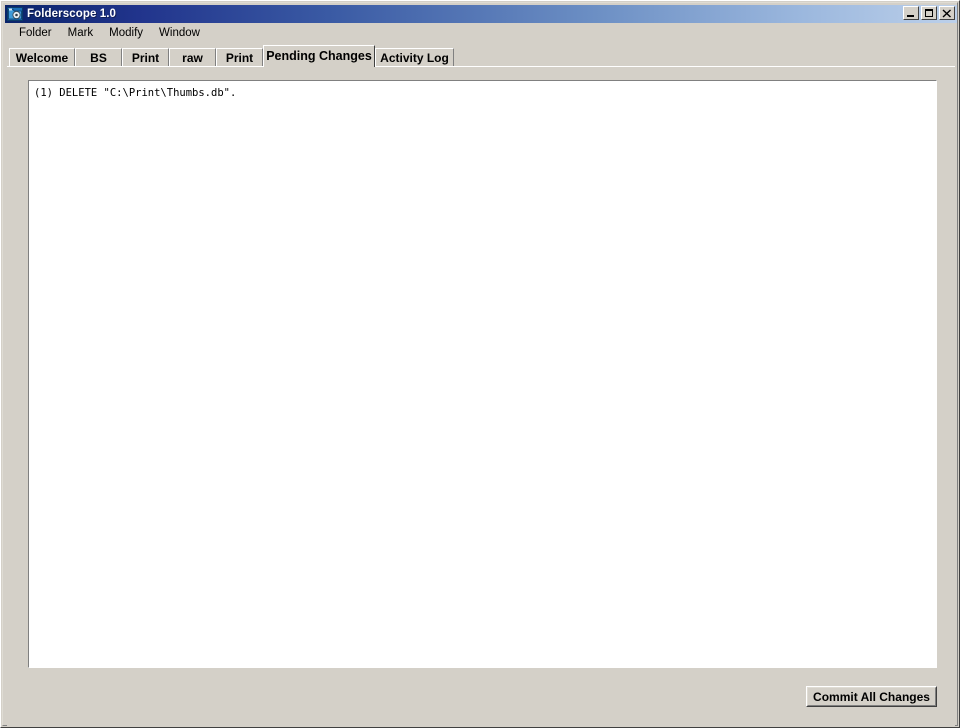 This screenshot has width=960, height=728. Describe the element at coordinates (481, 33) in the screenshot. I see `menu-bar: Folder Mark Modify Window` at that location.